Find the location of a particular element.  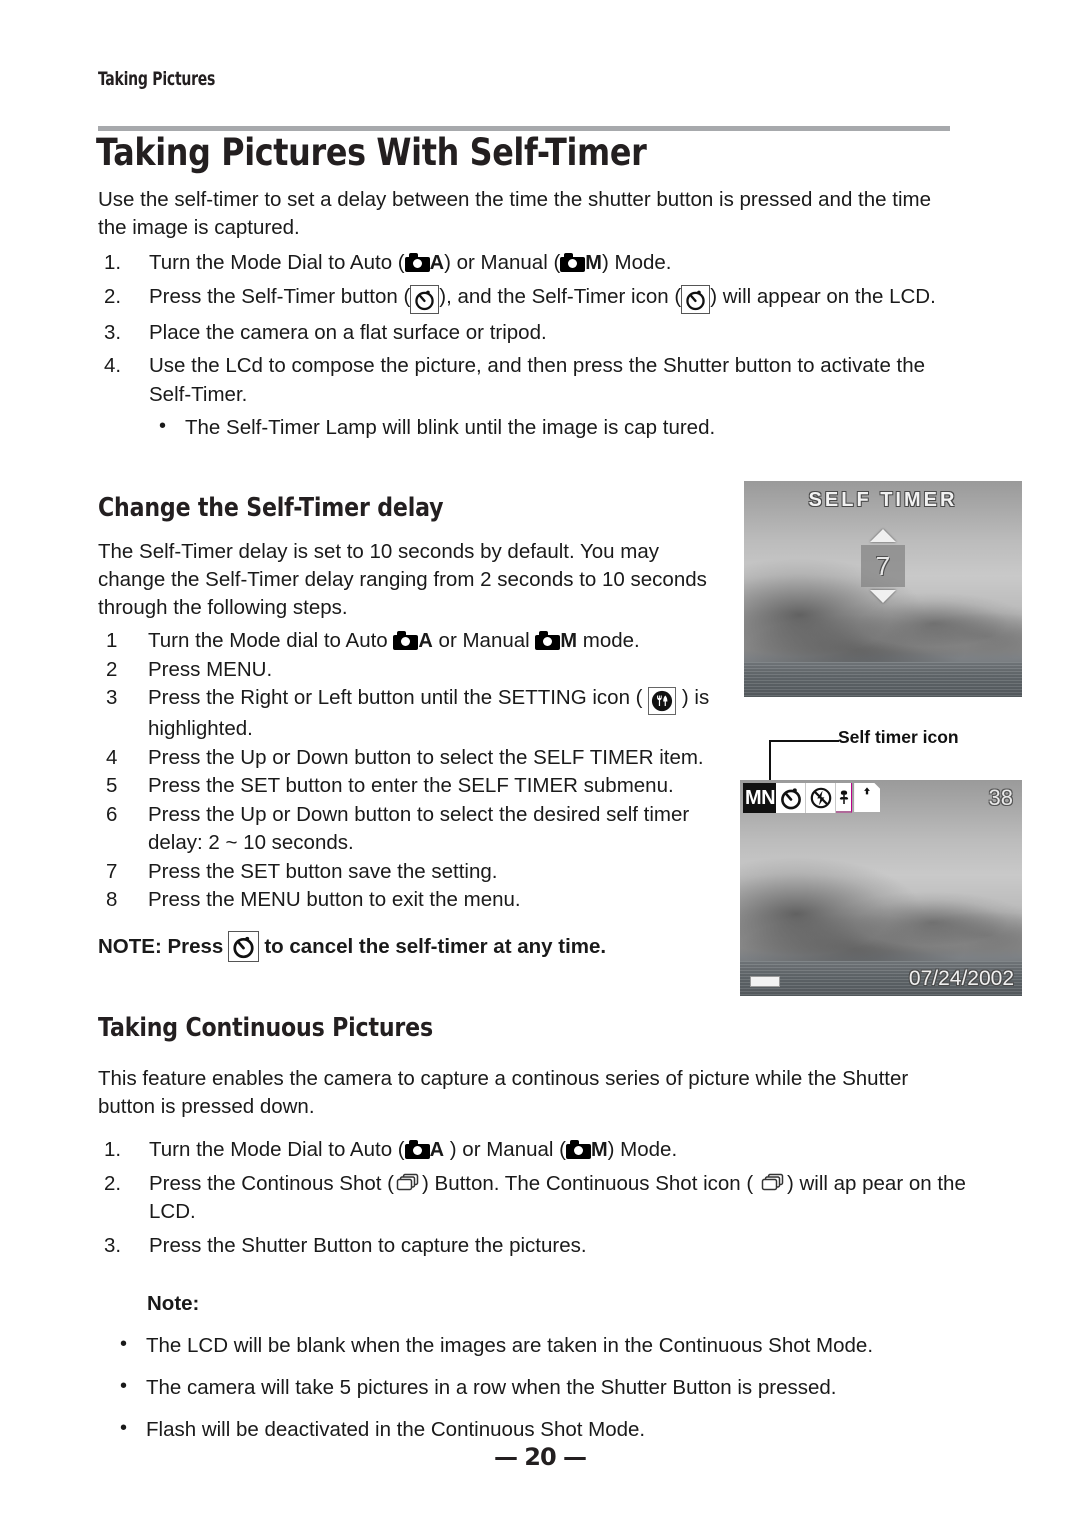

step-text-after: ) Mode. is located at coordinates (642, 1149).